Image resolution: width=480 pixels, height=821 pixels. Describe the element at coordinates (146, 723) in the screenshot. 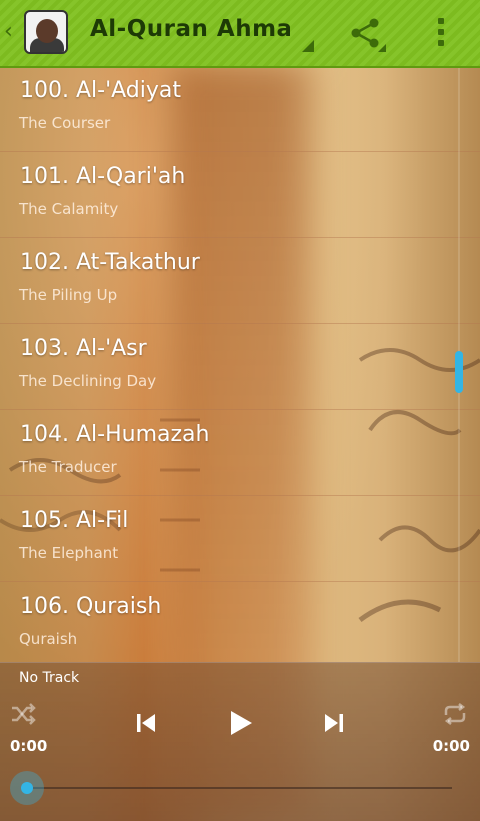

I see `previous-icon` at that location.